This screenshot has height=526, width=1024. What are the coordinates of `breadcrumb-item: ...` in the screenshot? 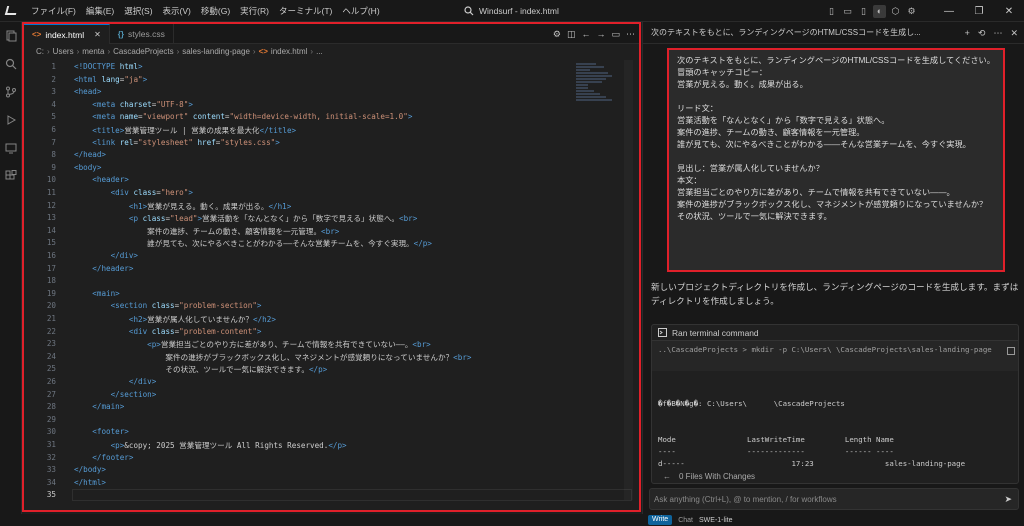 It's located at (319, 51).